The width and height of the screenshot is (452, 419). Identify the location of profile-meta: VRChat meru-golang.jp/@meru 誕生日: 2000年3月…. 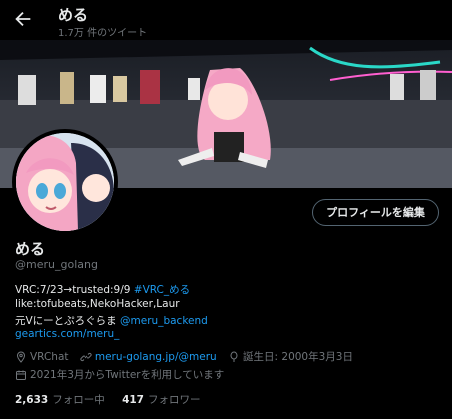
(188, 357).